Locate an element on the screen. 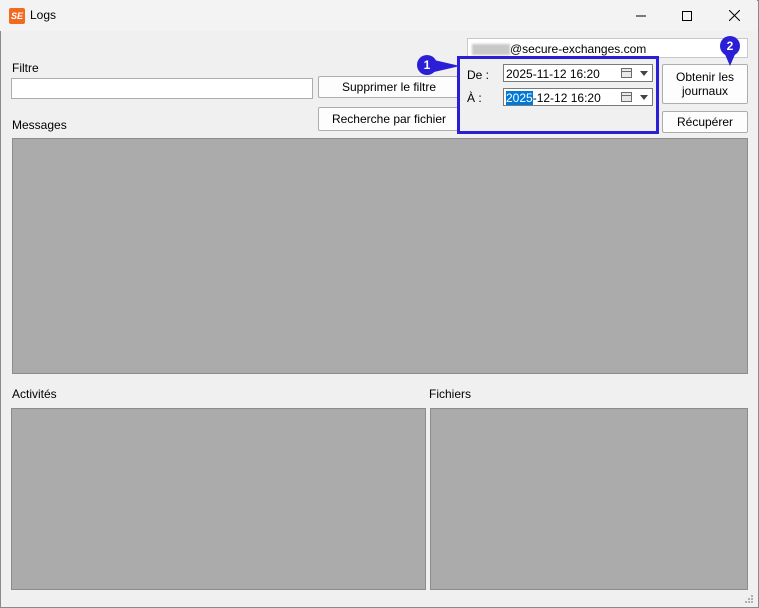 This screenshot has width=759, height=608. redacted-username is located at coordinates (491, 50).